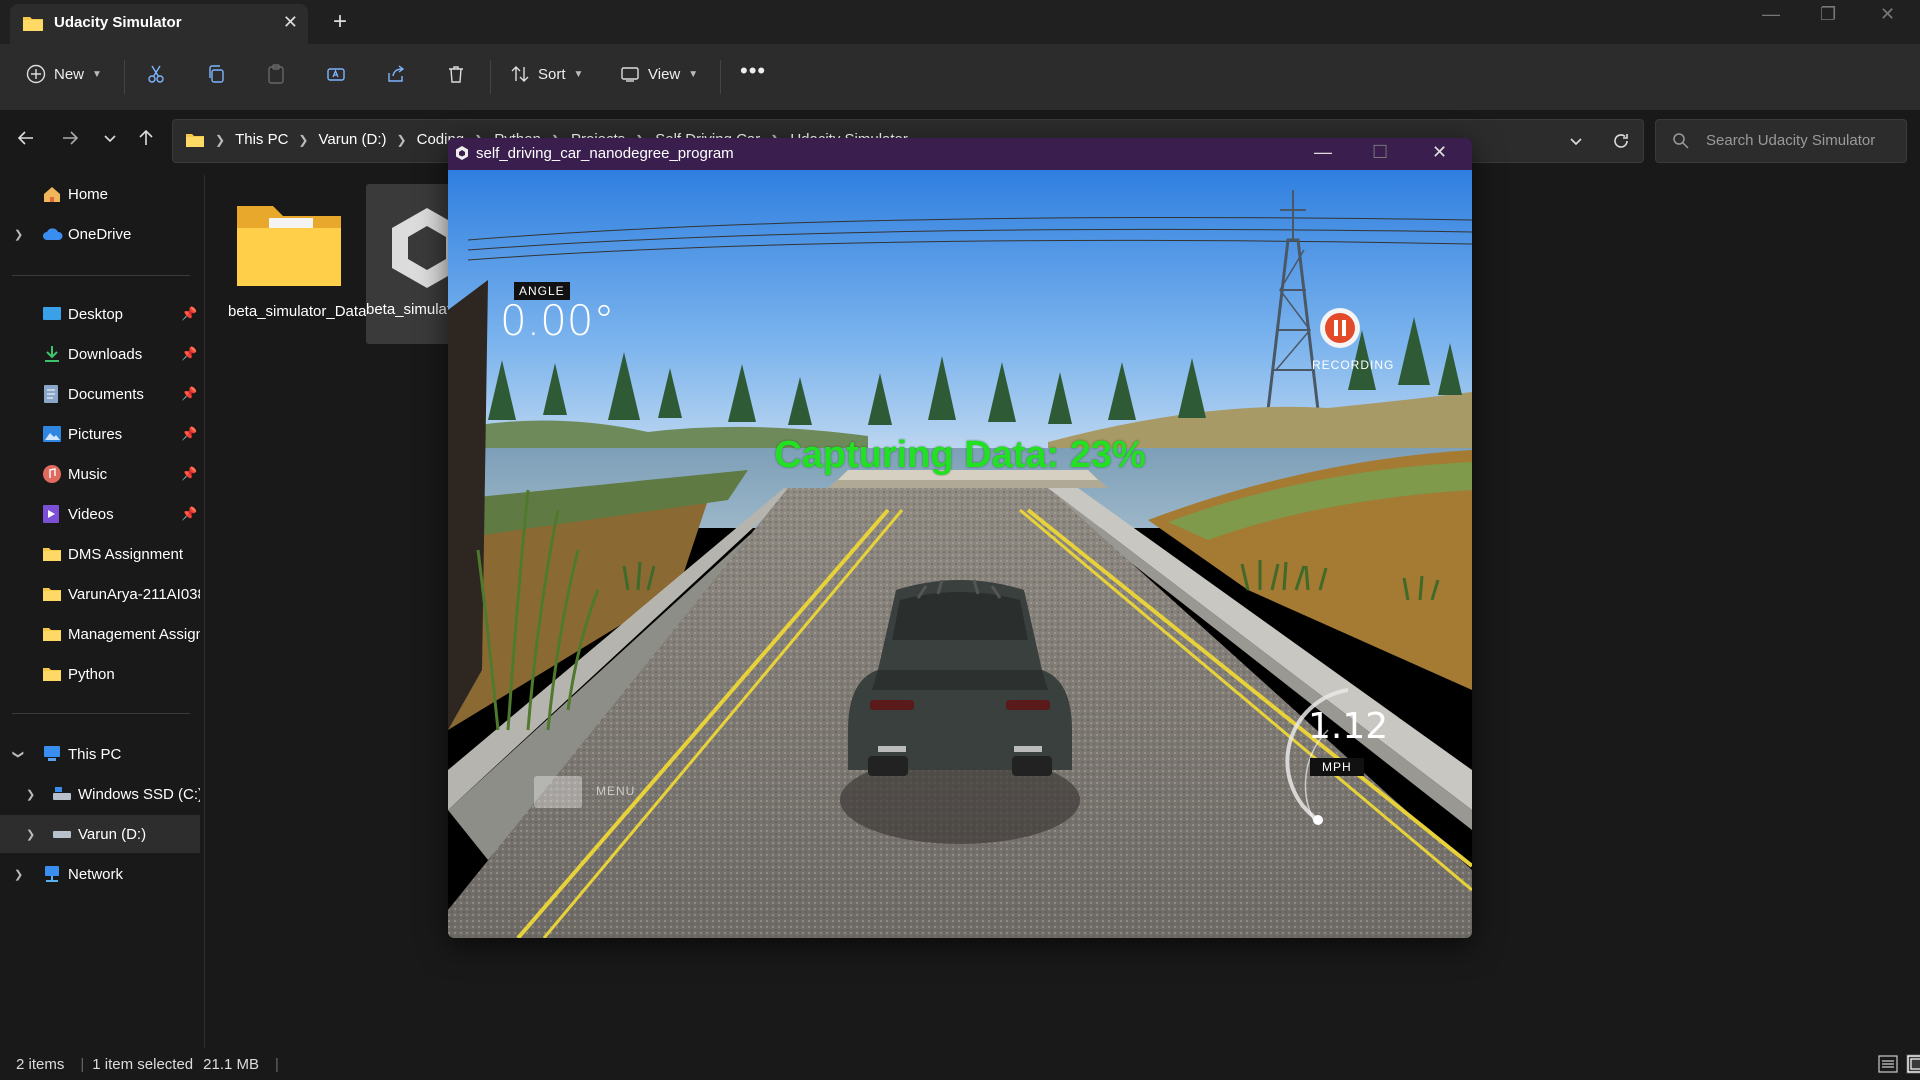 The image size is (1920, 1080). I want to click on sidebar-item-python: Python, so click(100, 674).